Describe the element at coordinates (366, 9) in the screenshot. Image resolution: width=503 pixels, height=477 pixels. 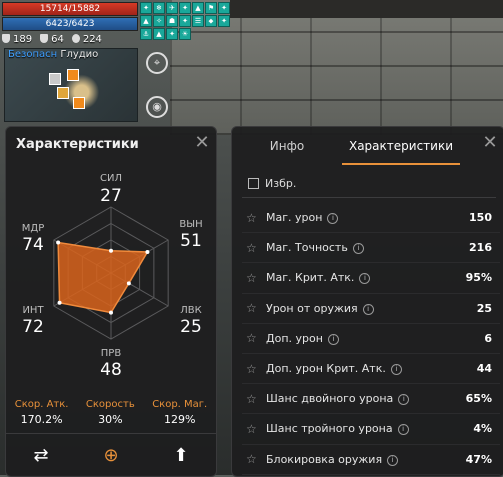
I see `background-top` at that location.